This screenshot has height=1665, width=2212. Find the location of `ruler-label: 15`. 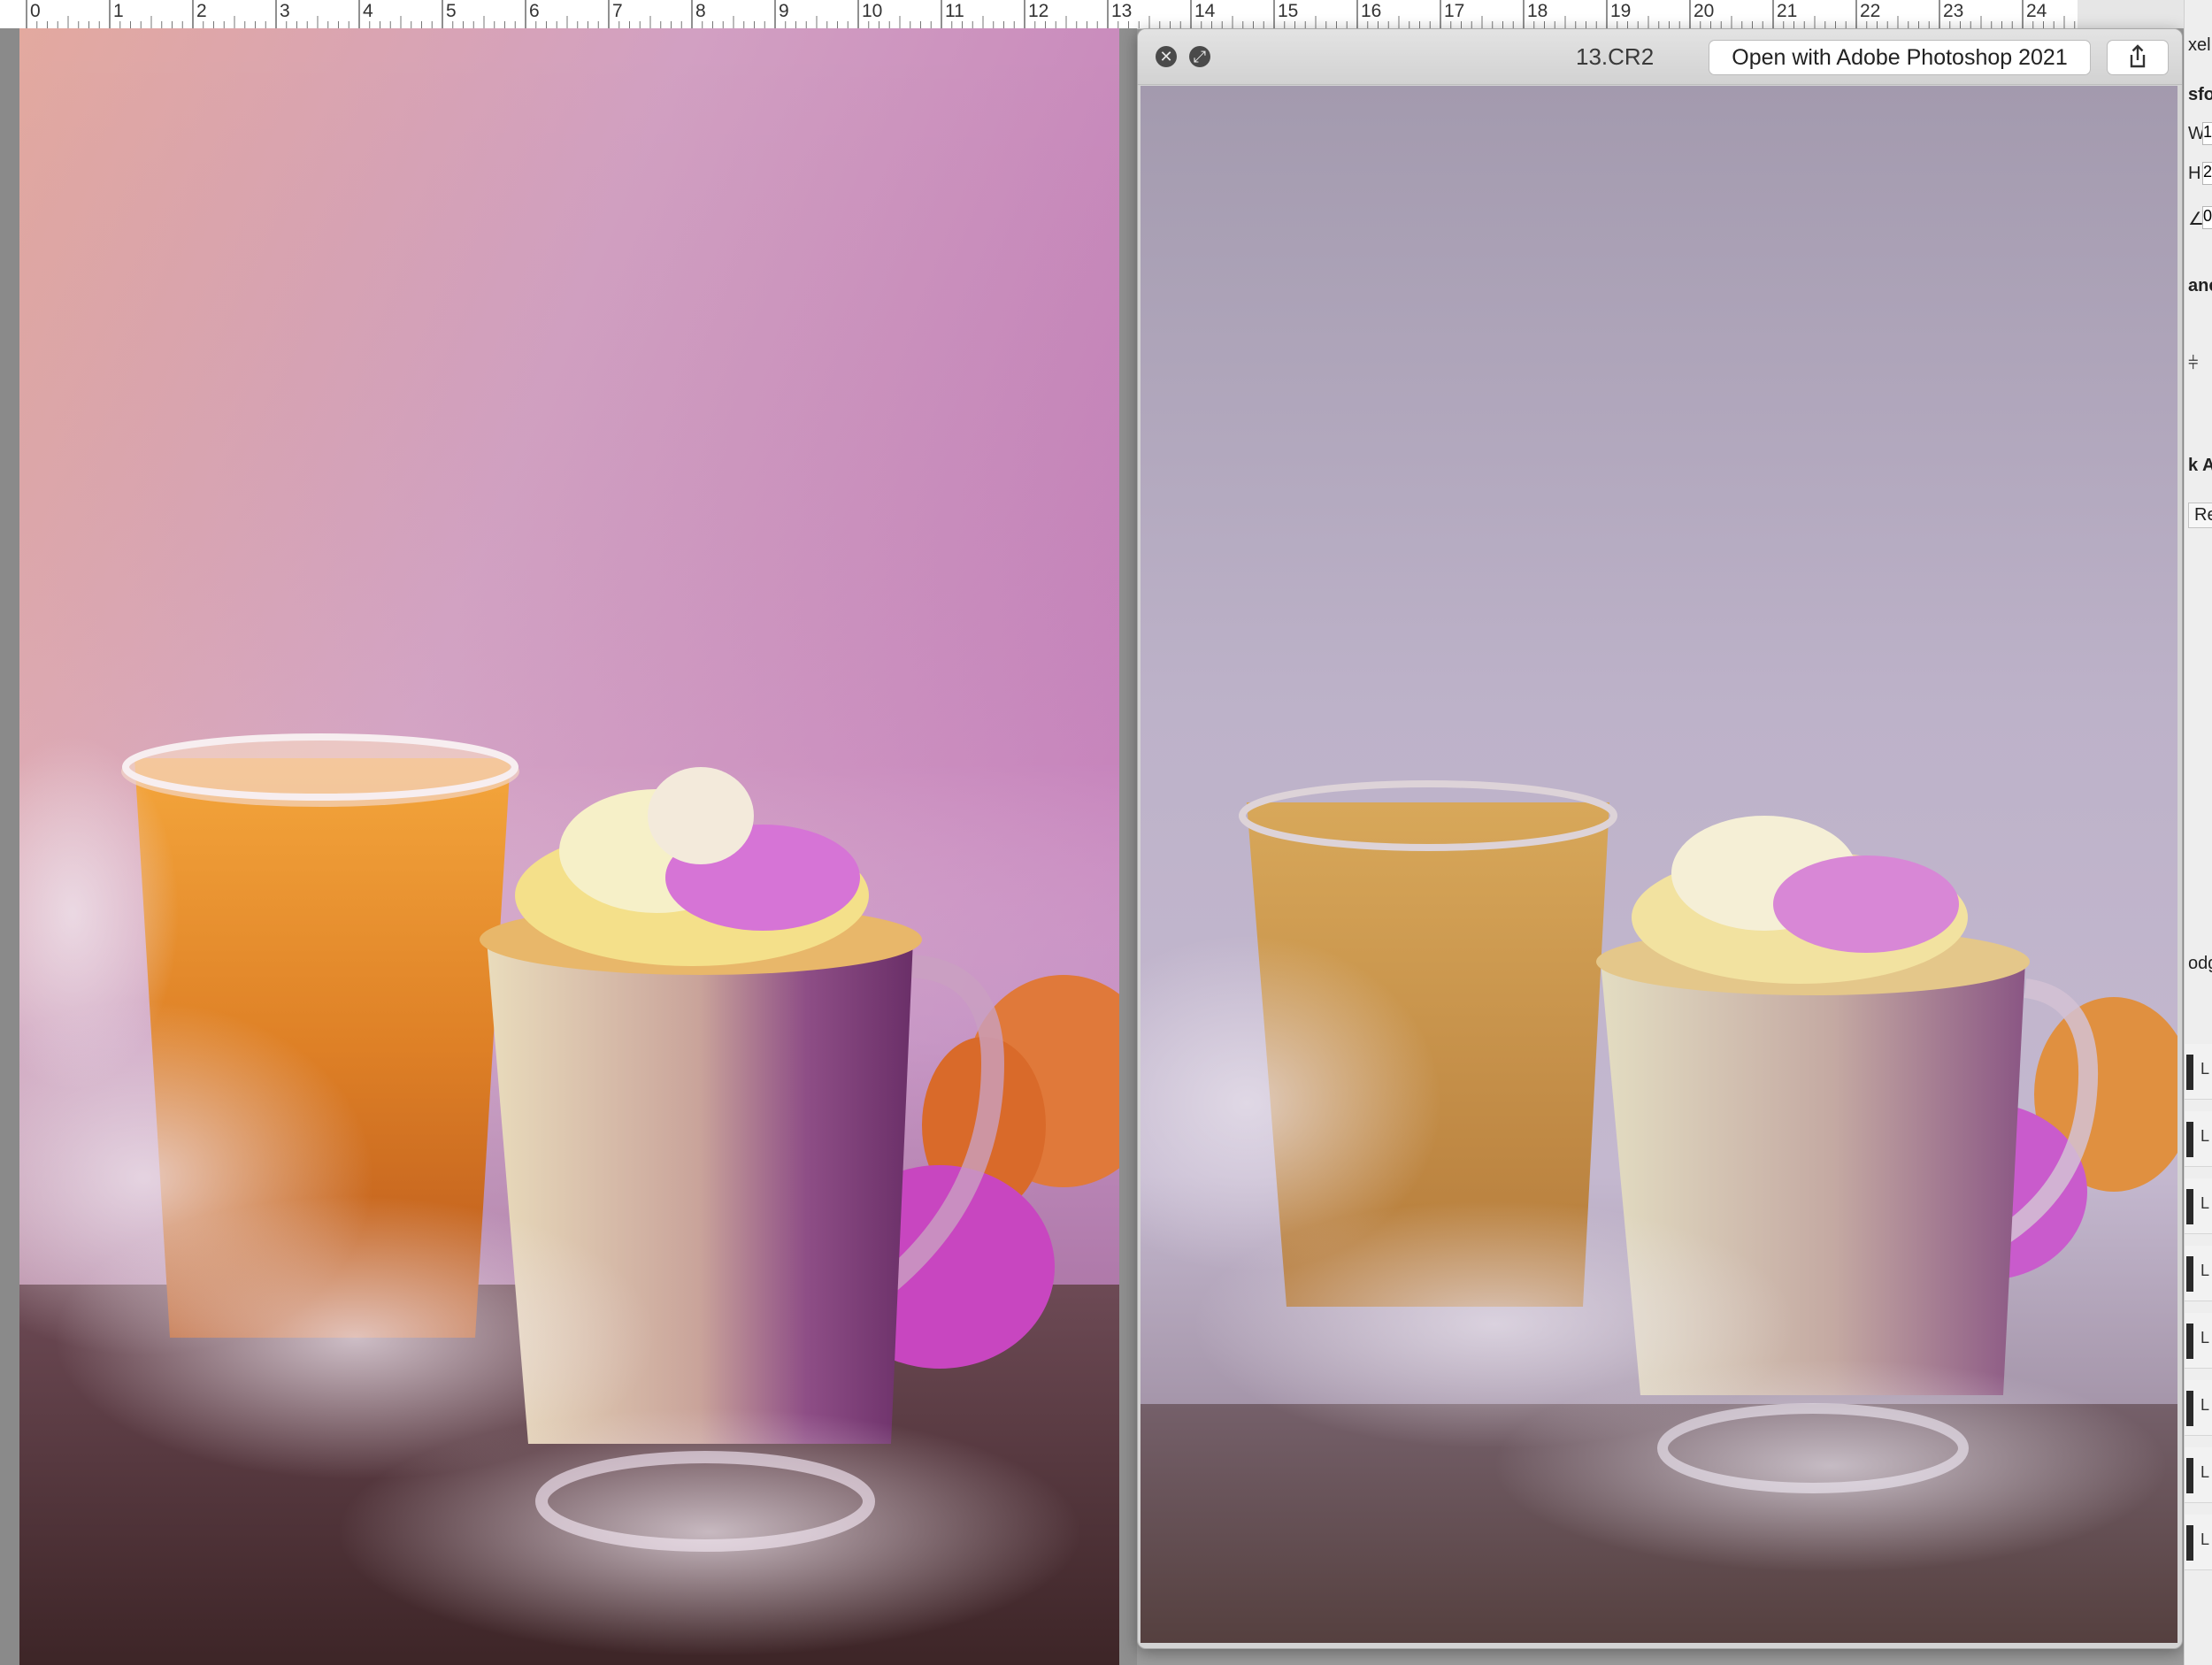

ruler-label: 15 is located at coordinates (1289, 11).